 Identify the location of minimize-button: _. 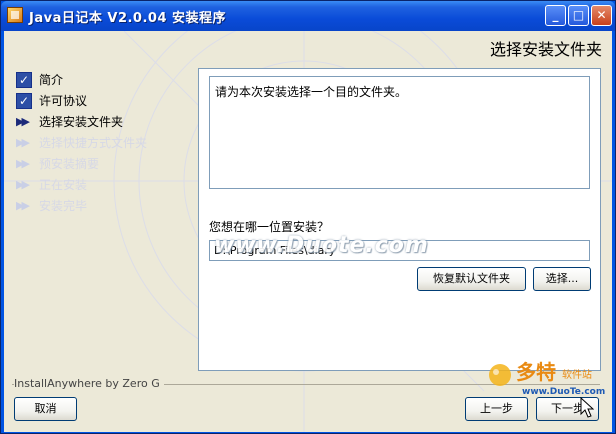
(555, 15).